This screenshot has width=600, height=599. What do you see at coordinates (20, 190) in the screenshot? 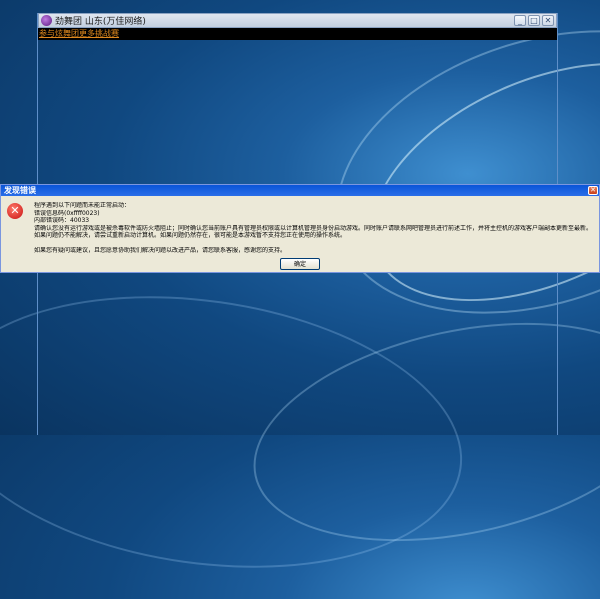
I see `dialog-title: 发现错误` at bounding box center [20, 190].